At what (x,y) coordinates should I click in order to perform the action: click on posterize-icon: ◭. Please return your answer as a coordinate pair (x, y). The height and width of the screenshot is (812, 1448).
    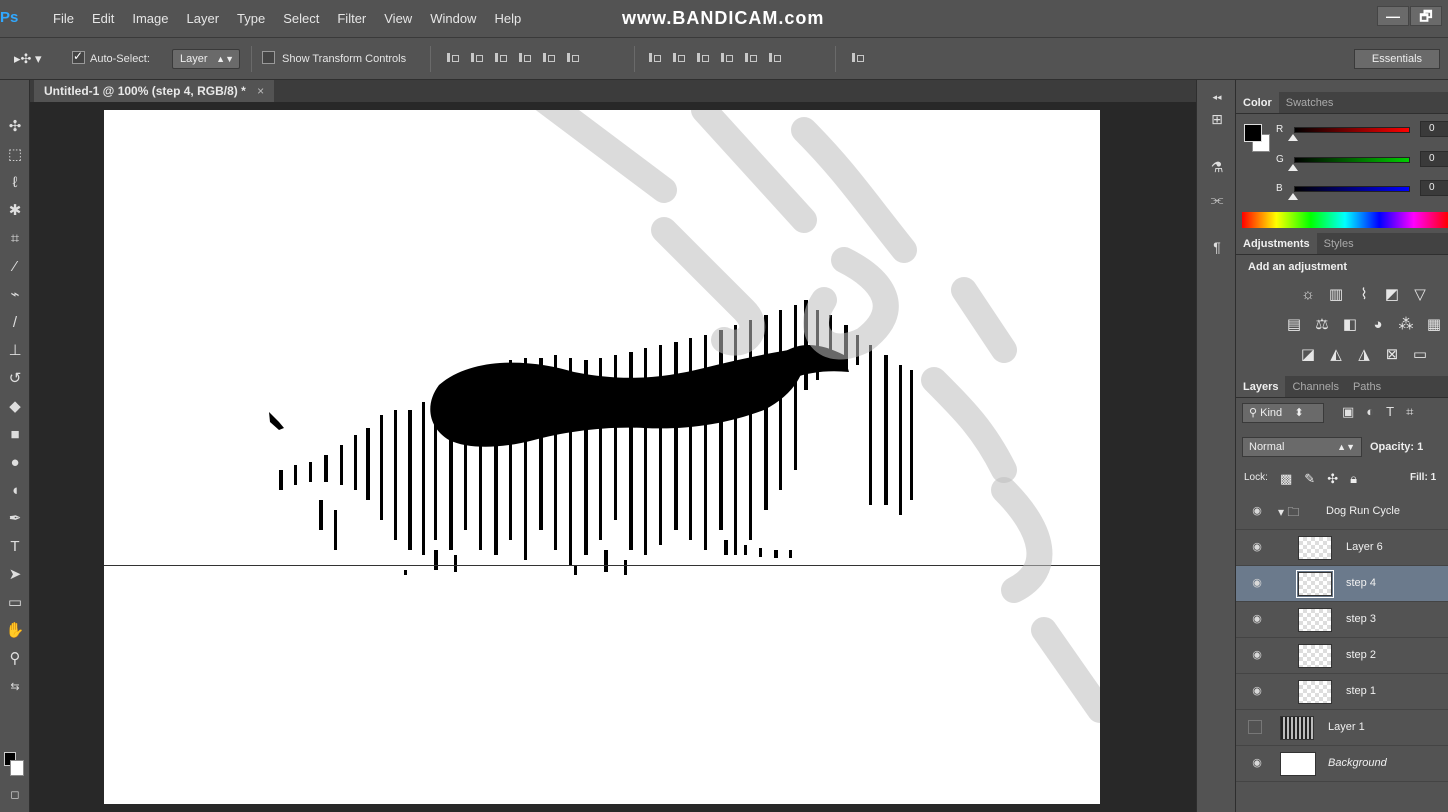
    Looking at the image, I should click on (1336, 355).